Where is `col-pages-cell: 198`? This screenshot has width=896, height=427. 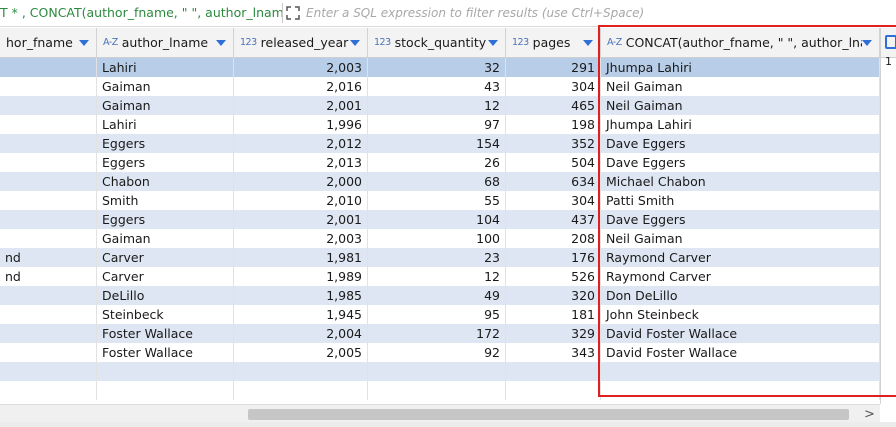 col-pages-cell: 198 is located at coordinates (553, 124).